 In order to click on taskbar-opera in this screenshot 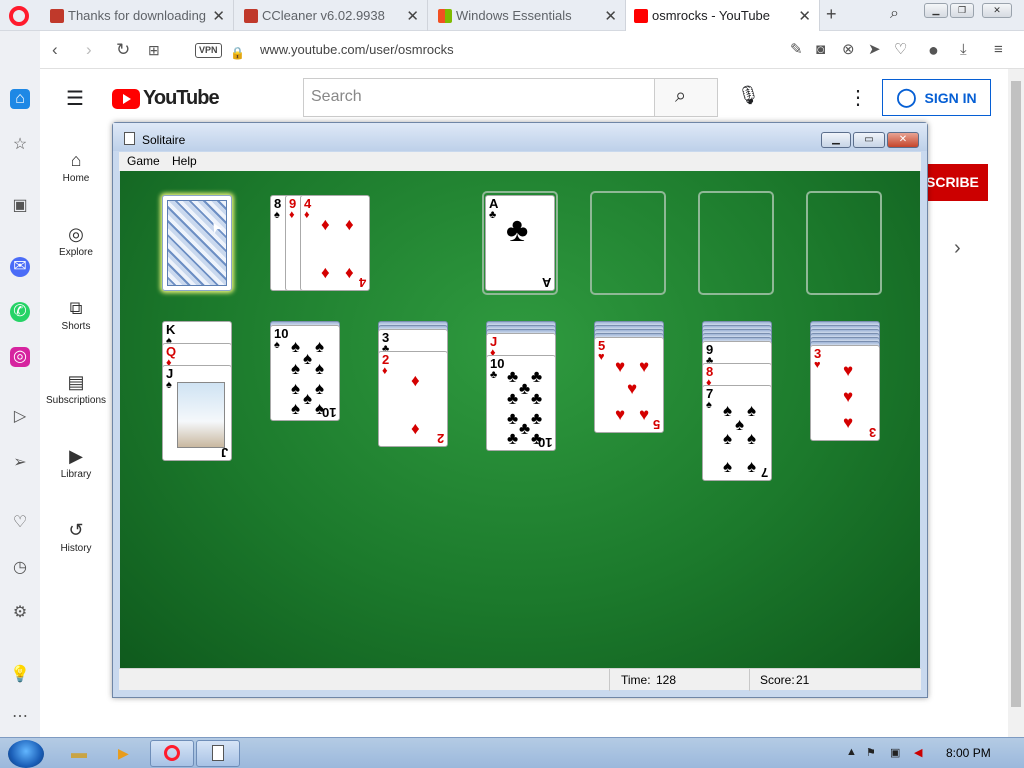, I will do `click(172, 753)`.